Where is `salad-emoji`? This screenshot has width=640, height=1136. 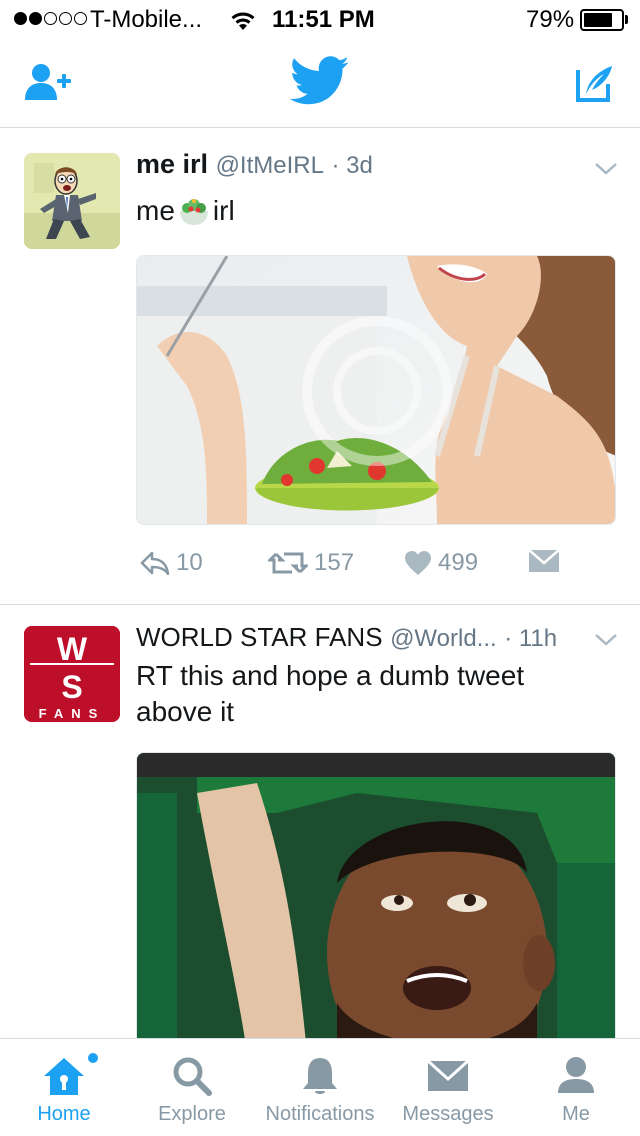 salad-emoji is located at coordinates (193, 212).